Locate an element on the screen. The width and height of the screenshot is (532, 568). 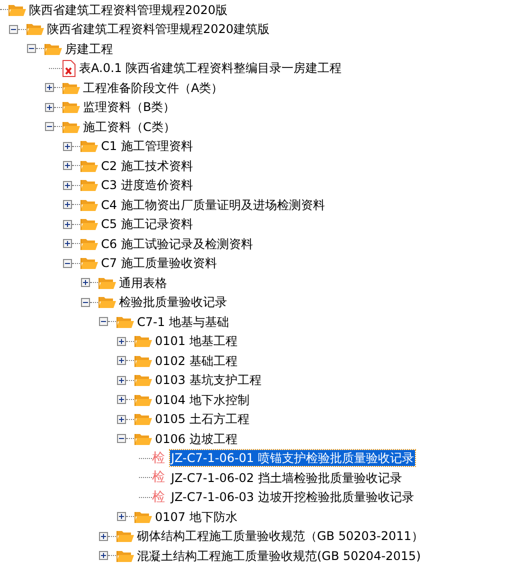
tree-item: 0104 地下水控制 is located at coordinates (202, 400).